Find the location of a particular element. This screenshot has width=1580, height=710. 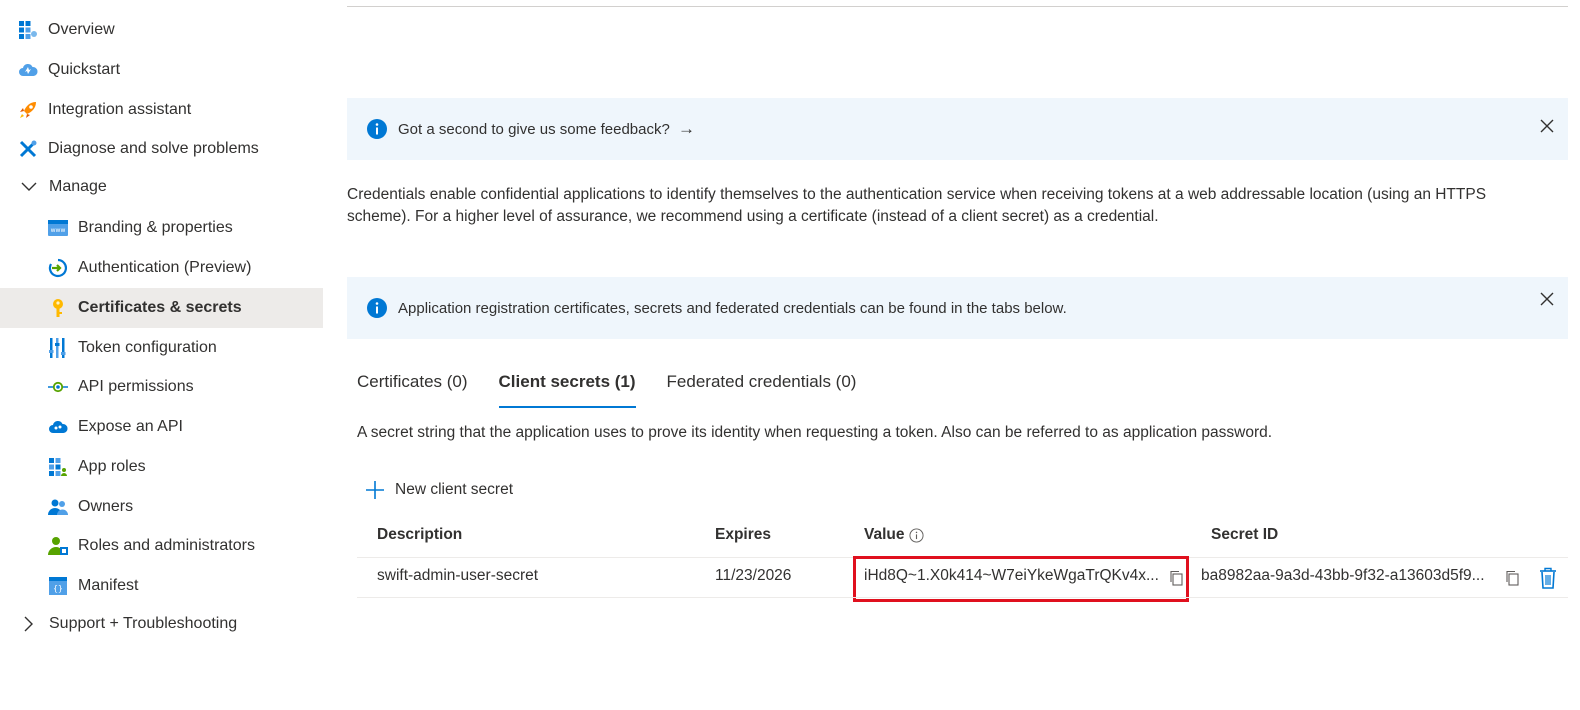

sidebar-item-label: Owners is located at coordinates (106, 506).